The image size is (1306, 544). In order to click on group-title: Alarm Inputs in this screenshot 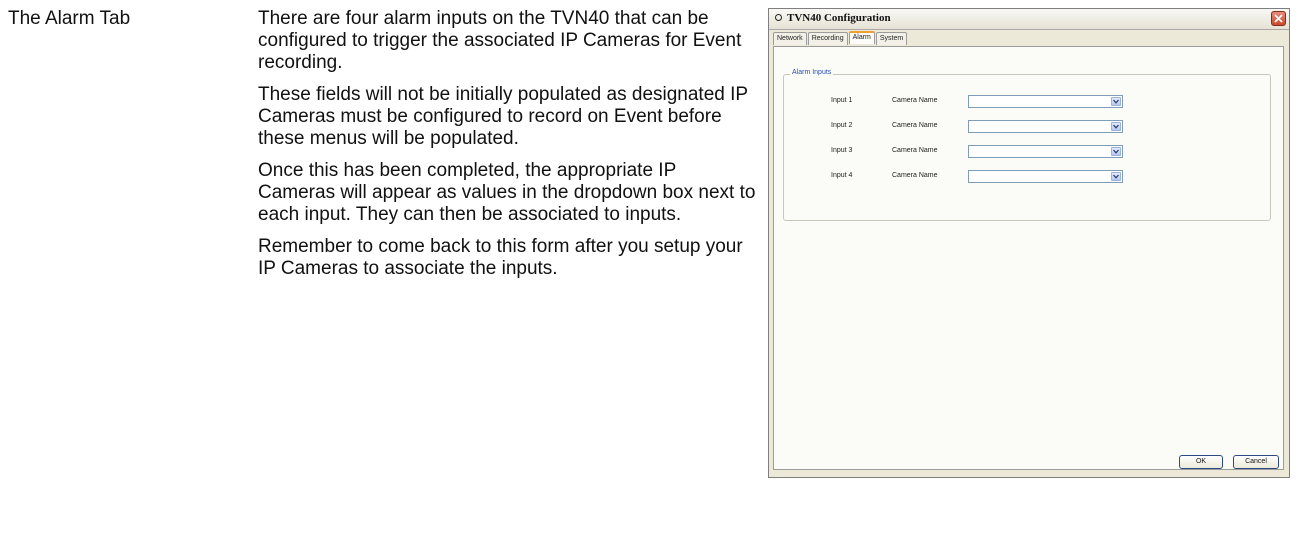, I will do `click(812, 72)`.